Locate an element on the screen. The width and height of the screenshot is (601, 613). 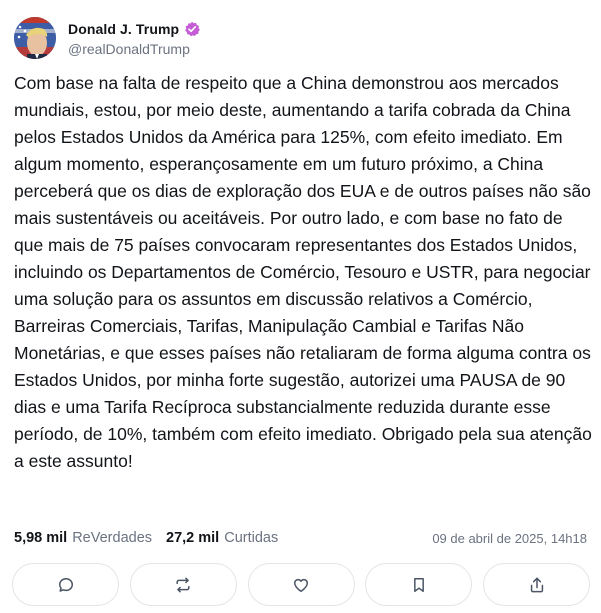
reply-button is located at coordinates (65, 584).